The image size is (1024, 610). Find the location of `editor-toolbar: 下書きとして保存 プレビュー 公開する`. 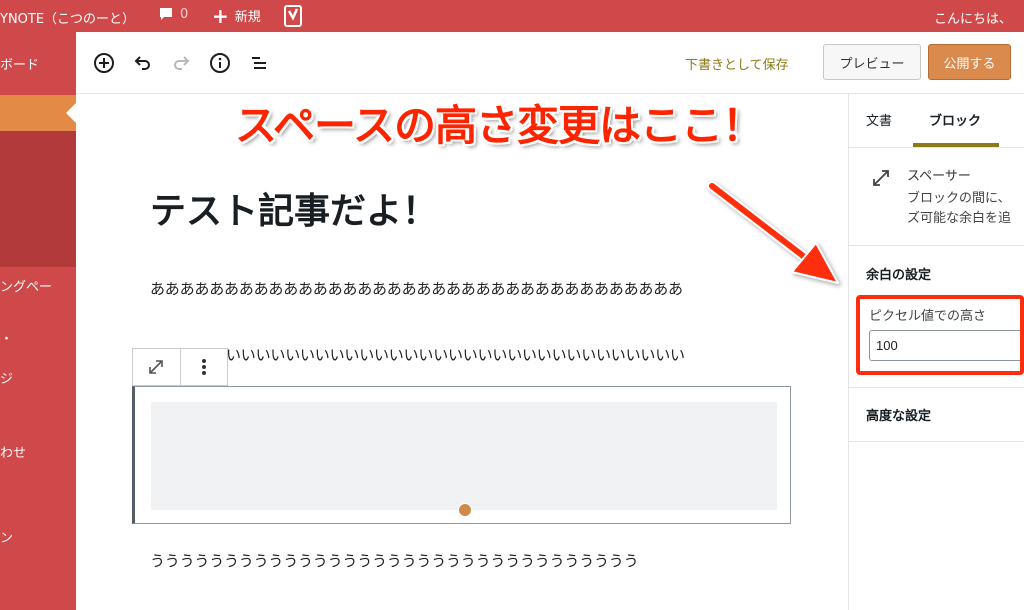

editor-toolbar: 下書きとして保存 プレビュー 公開する is located at coordinates (550, 63).